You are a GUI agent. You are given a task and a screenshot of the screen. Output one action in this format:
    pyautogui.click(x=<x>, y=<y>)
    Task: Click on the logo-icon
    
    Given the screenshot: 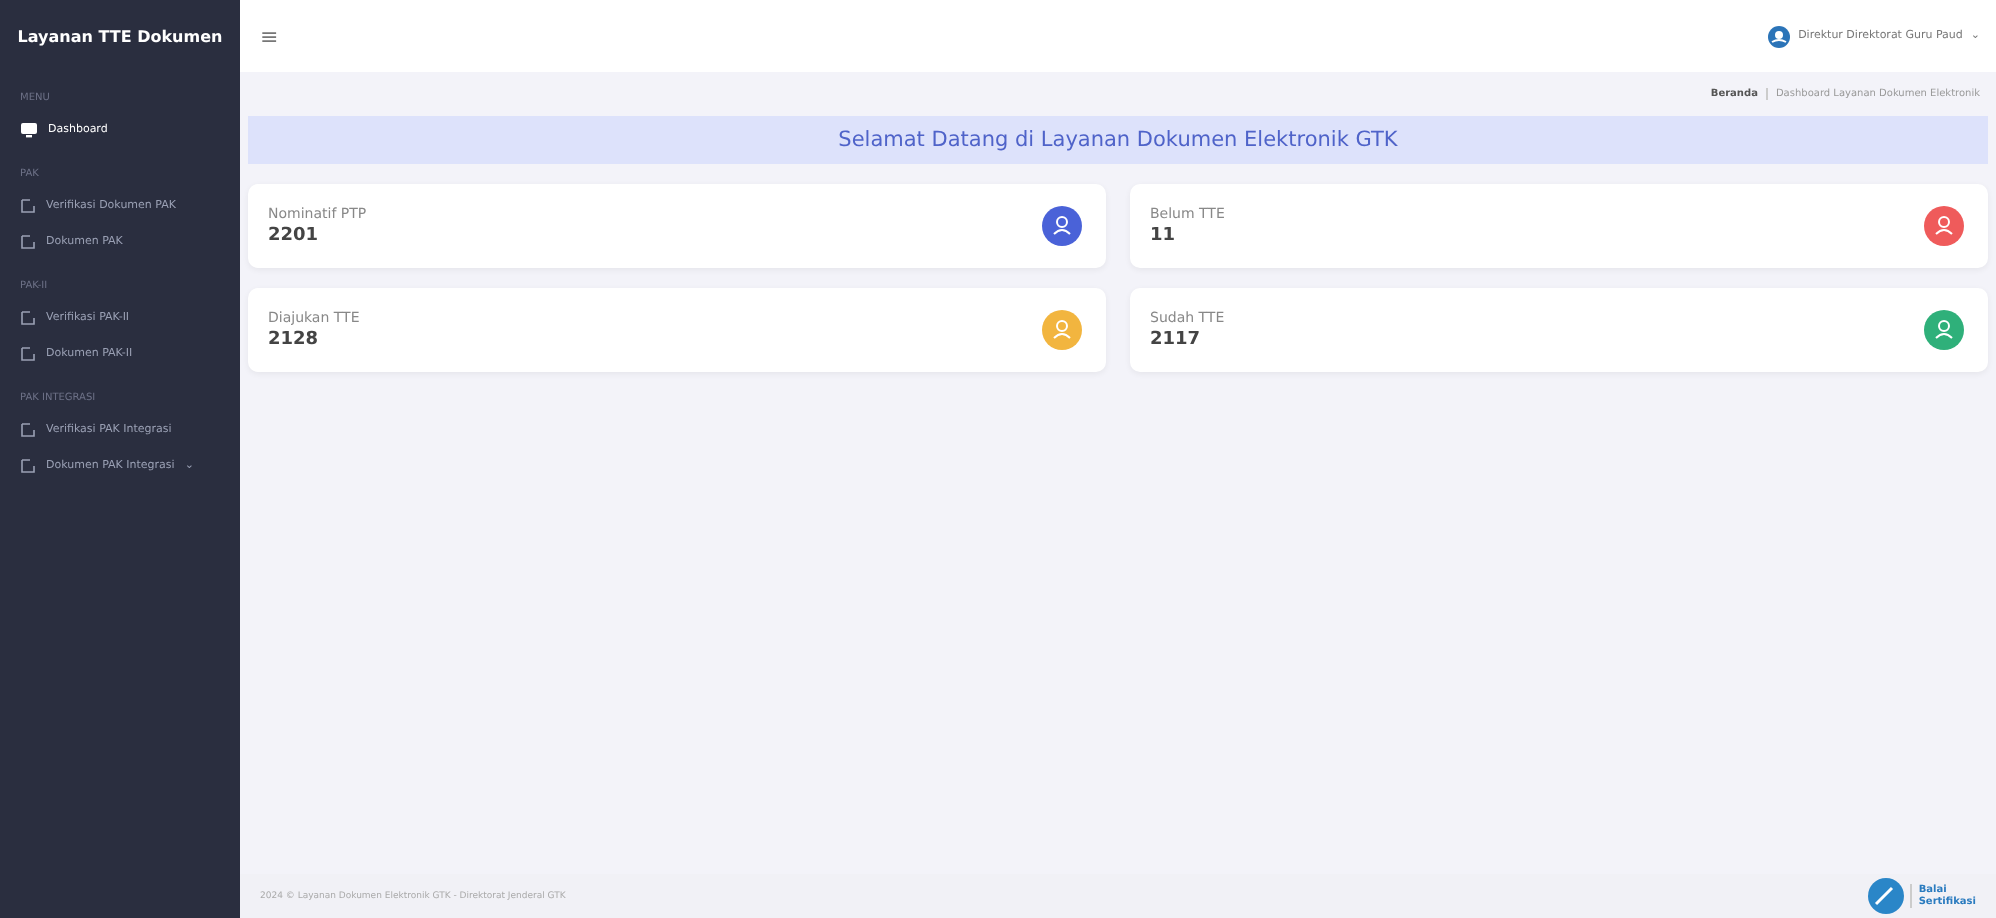 What is the action you would take?
    pyautogui.click(x=1886, y=896)
    